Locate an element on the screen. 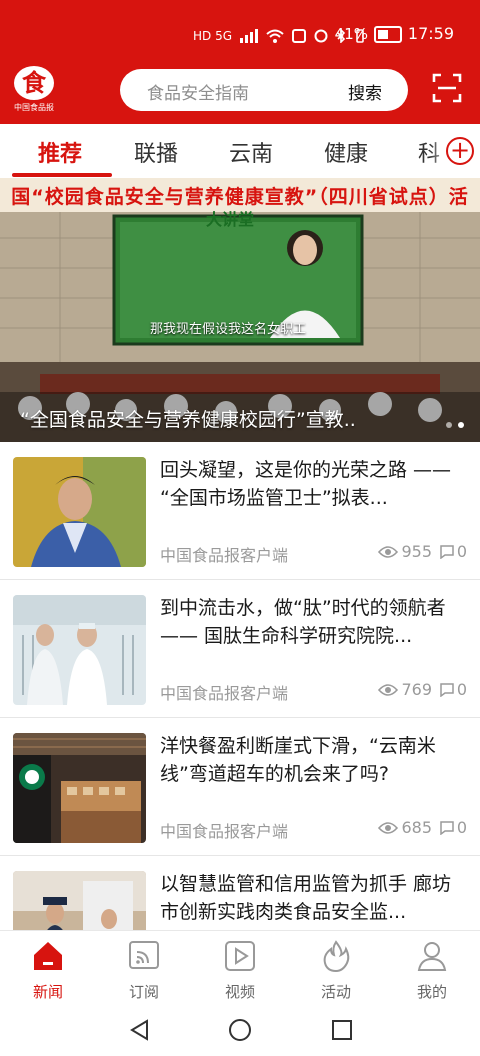  status-bar: HD 5G 41% 17:59 is located at coordinates (240, 32).